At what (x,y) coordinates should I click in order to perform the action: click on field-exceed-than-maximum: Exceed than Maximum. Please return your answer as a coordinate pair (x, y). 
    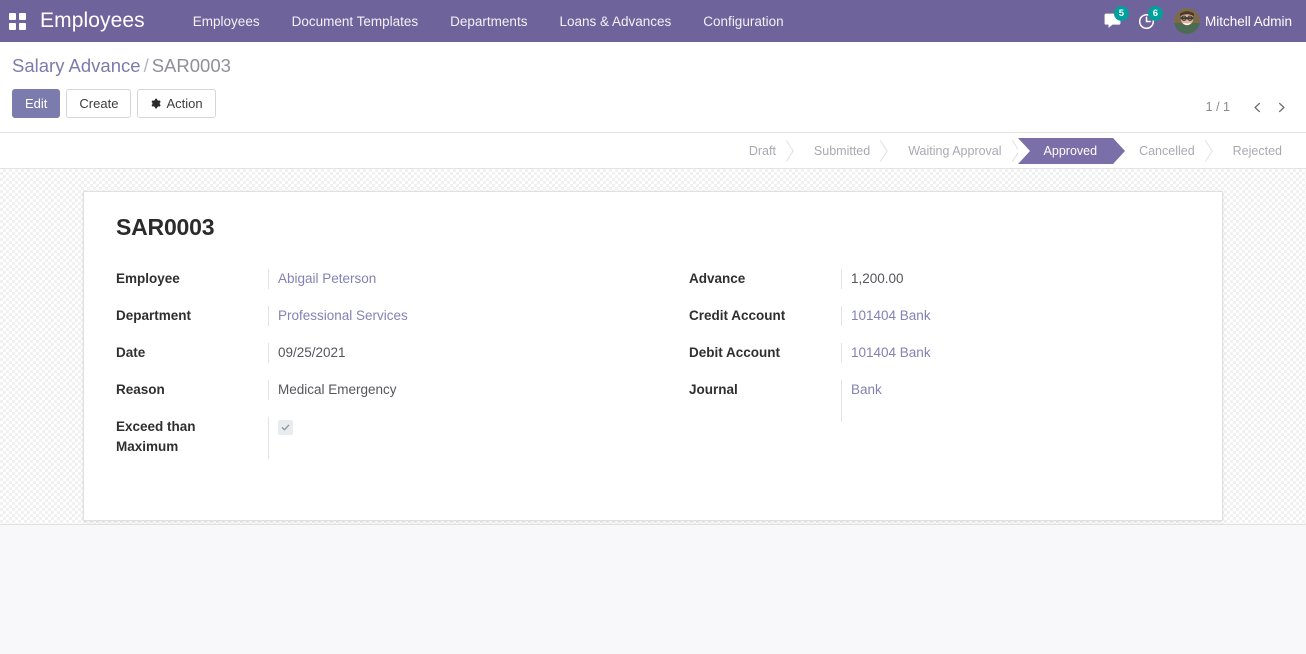
    Looking at the image, I should click on (384, 438).